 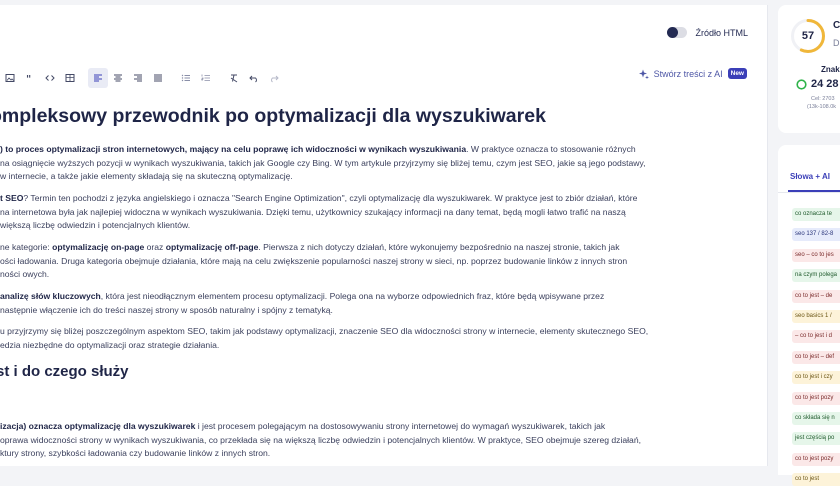 I want to click on numbered-list-button, so click(x=206, y=78).